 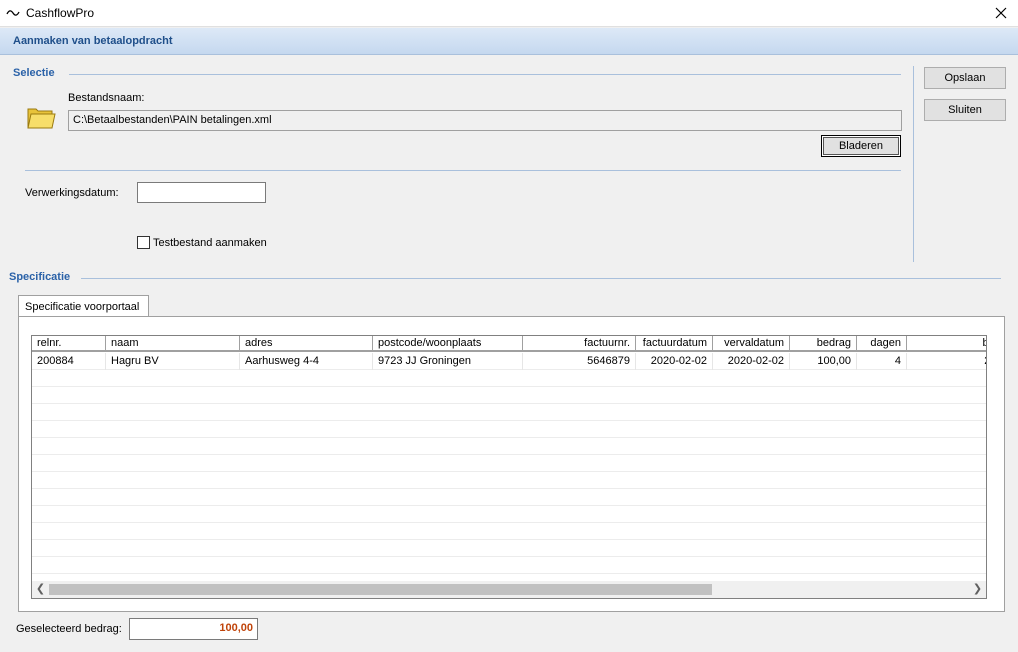 I want to click on close-icon, so click(x=1001, y=13).